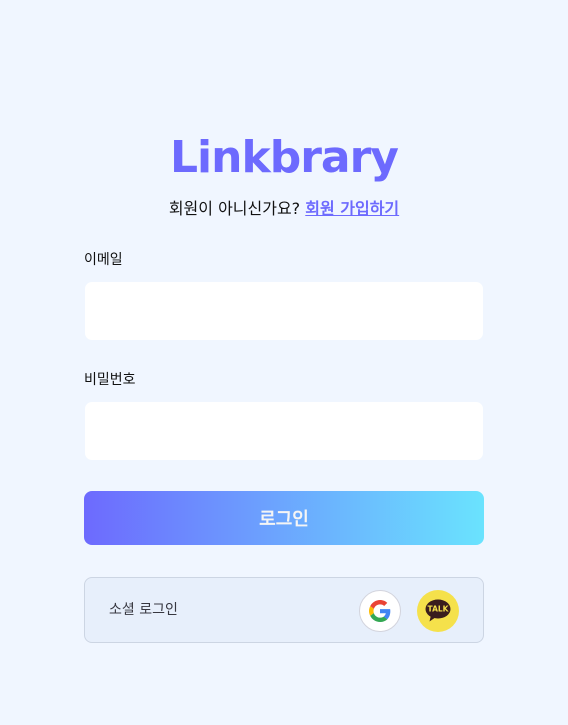 The height and width of the screenshot is (725, 568). Describe the element at coordinates (352, 208) in the screenshot. I see `signup-link: 회원 가입하기` at that location.